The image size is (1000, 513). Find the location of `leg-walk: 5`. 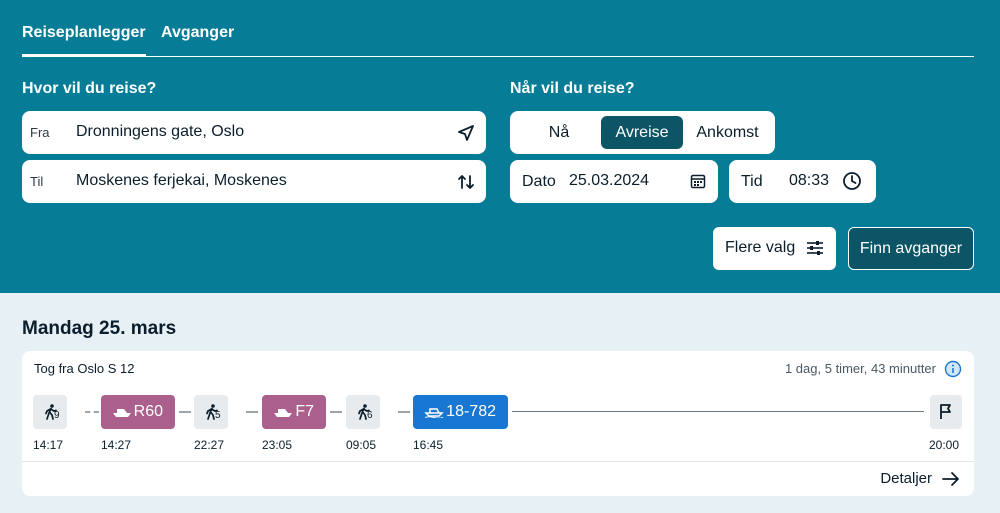

leg-walk: 5 is located at coordinates (211, 412).